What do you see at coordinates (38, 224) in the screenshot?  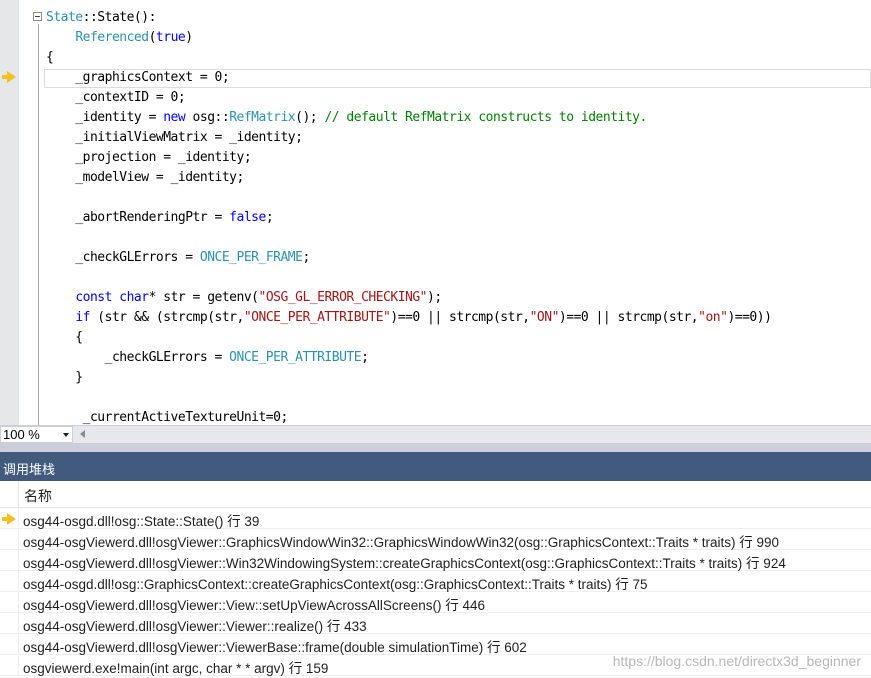 I see `fold-rail` at bounding box center [38, 224].